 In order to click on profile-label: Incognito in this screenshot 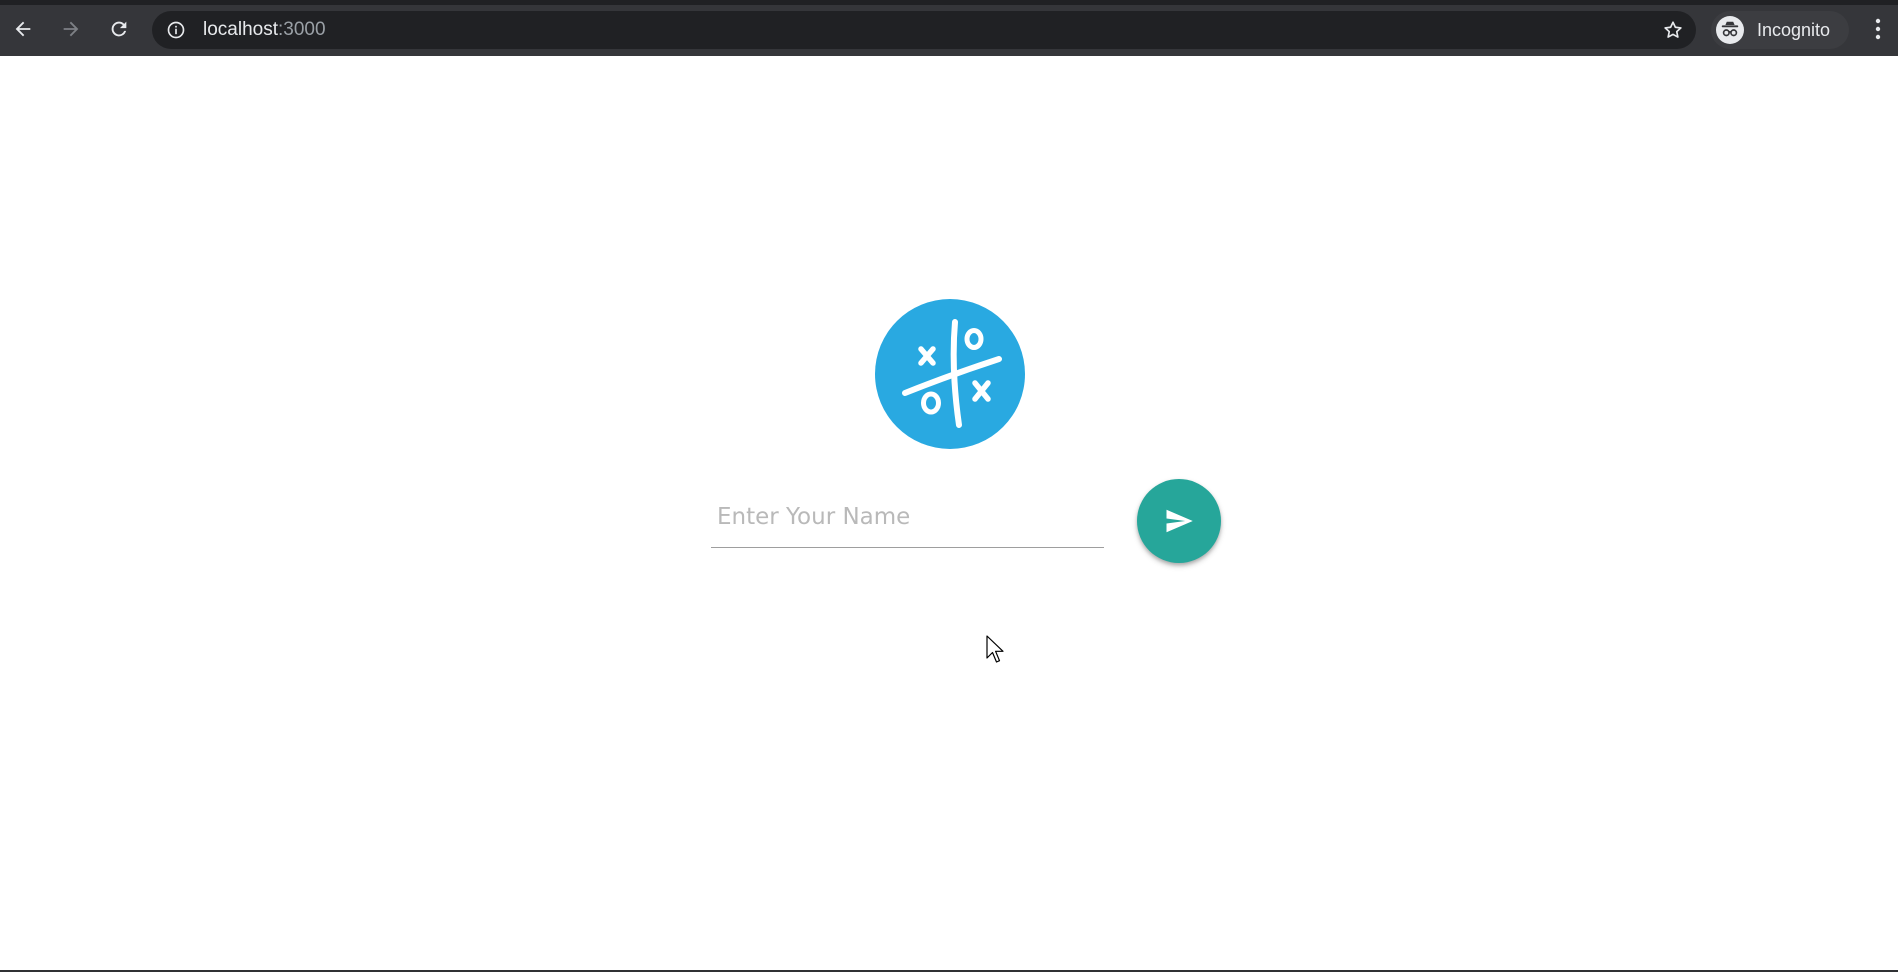, I will do `click(1794, 30)`.